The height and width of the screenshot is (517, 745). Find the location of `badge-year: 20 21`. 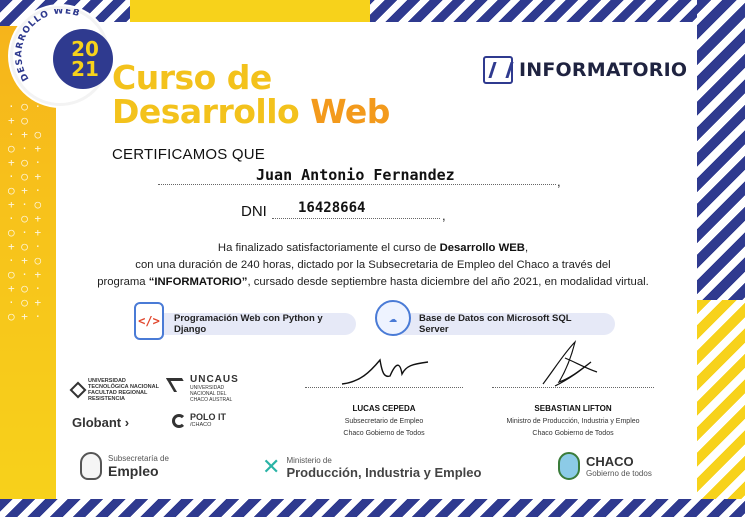

badge-year: 20 21 is located at coordinates (85, 59).